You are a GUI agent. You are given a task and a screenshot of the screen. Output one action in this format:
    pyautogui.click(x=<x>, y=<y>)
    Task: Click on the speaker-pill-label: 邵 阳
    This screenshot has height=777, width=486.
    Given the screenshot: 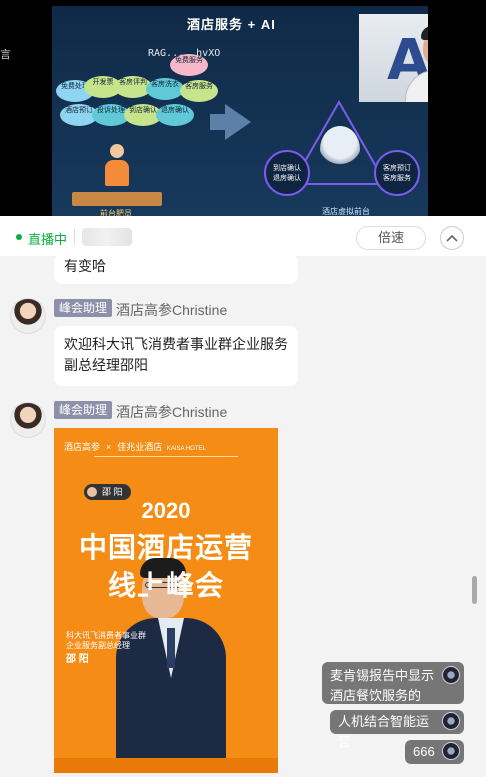 What is the action you would take?
    pyautogui.click(x=112, y=492)
    